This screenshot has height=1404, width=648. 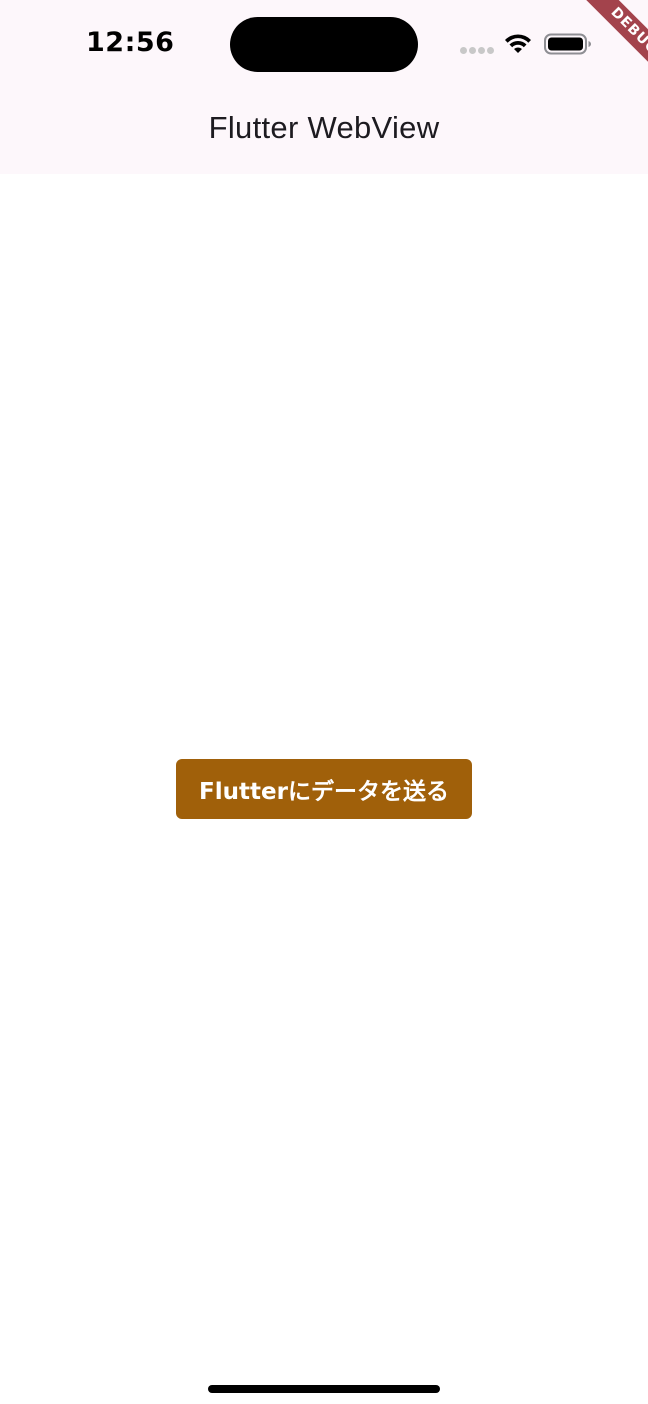 What do you see at coordinates (518, 43) in the screenshot?
I see `wifi-icon` at bounding box center [518, 43].